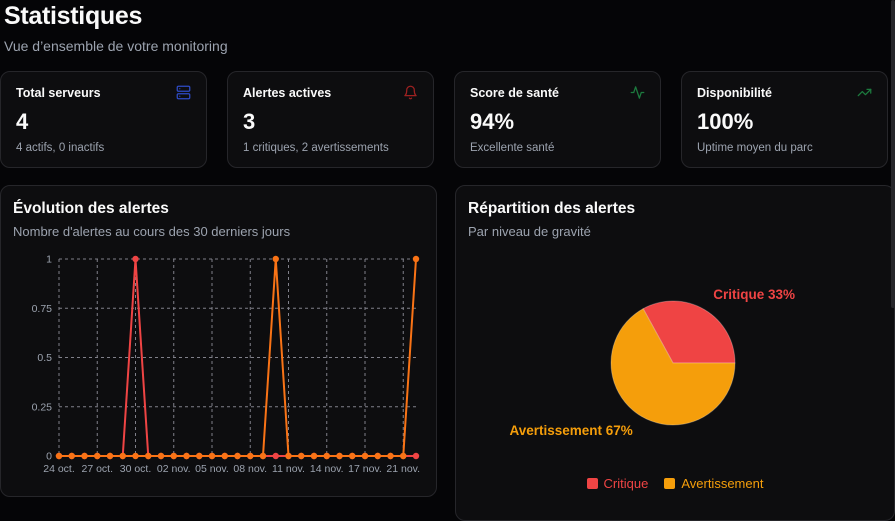  Describe the element at coordinates (365, 469) in the screenshot. I see `svg-text: 17 nov.` at that location.